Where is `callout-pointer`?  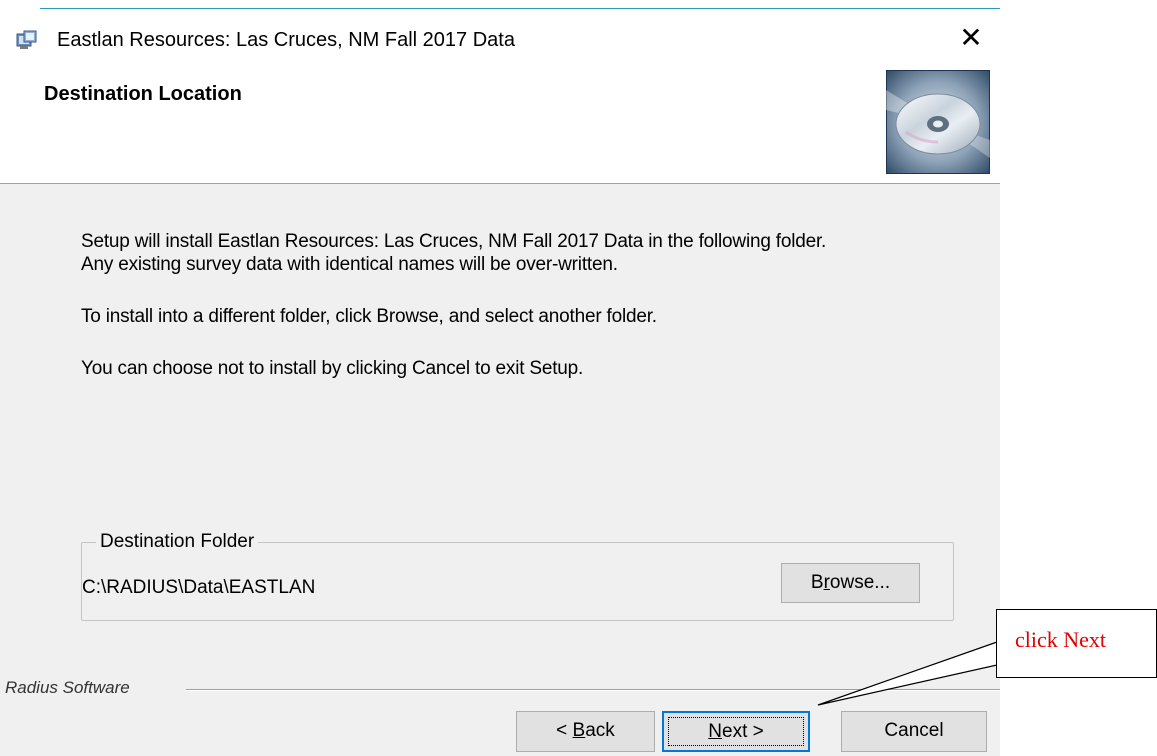 callout-pointer is located at coordinates (907, 673).